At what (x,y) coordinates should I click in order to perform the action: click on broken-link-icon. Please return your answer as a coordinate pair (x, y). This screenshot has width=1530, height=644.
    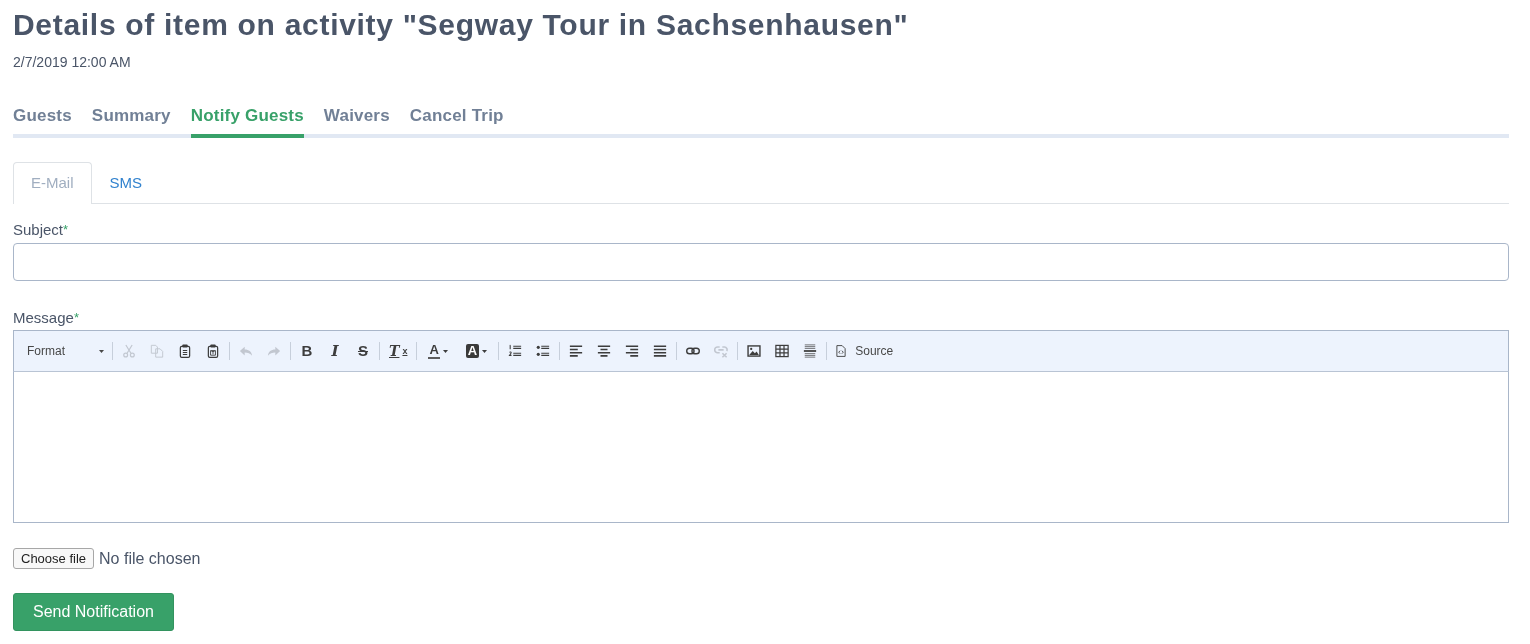
    Looking at the image, I should click on (721, 351).